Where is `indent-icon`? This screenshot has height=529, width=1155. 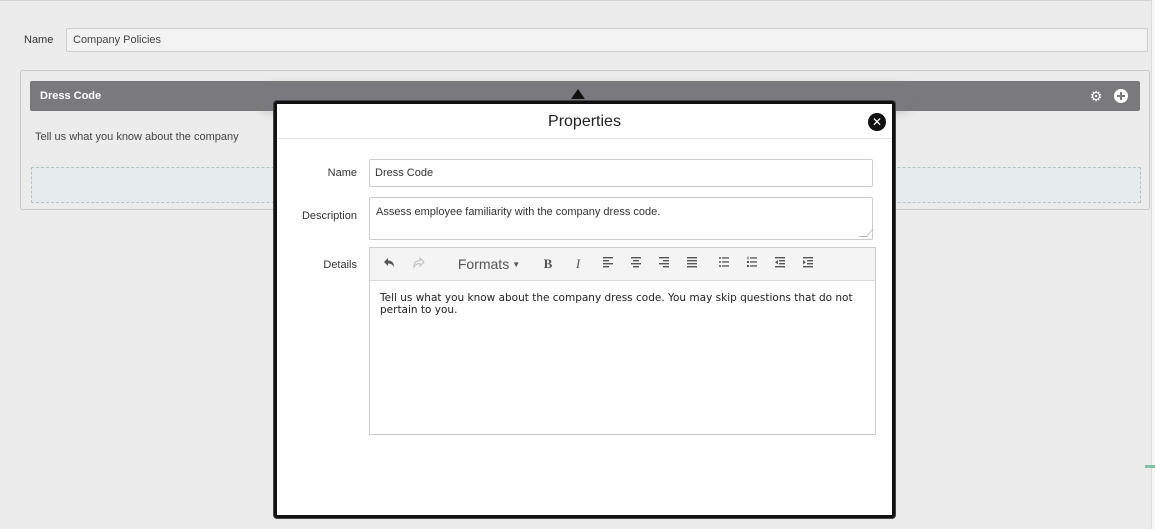
indent-icon is located at coordinates (810, 264).